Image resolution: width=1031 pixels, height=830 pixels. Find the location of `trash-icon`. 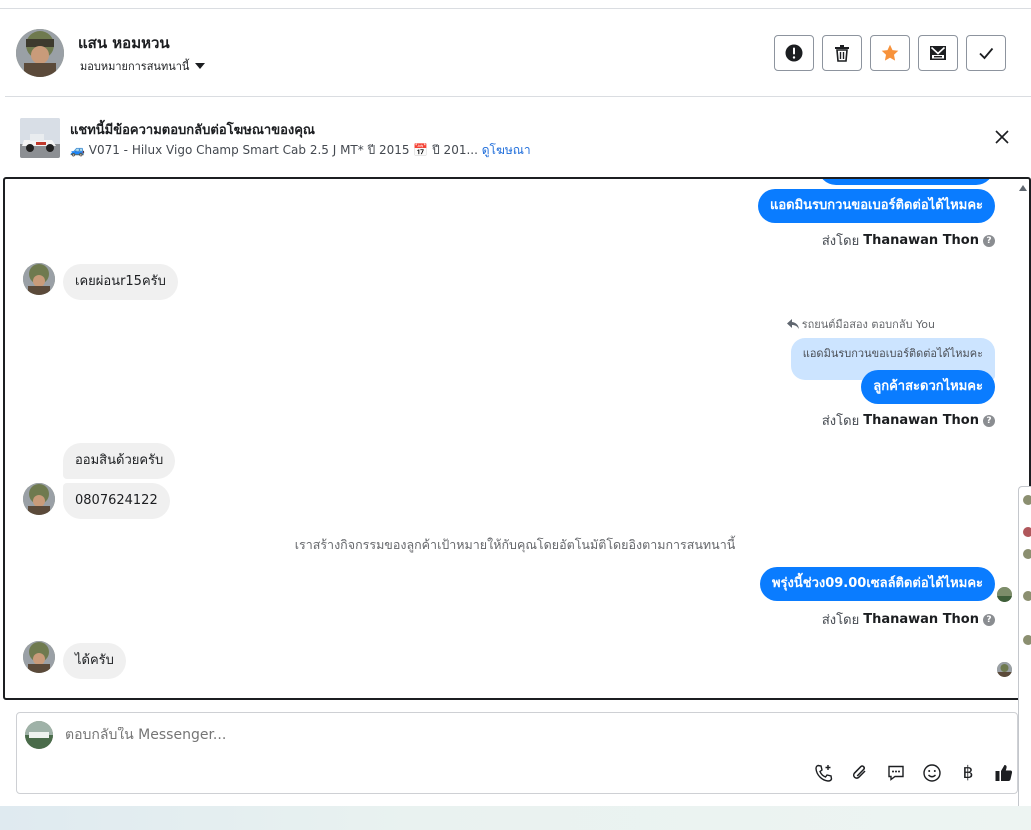

trash-icon is located at coordinates (842, 53).